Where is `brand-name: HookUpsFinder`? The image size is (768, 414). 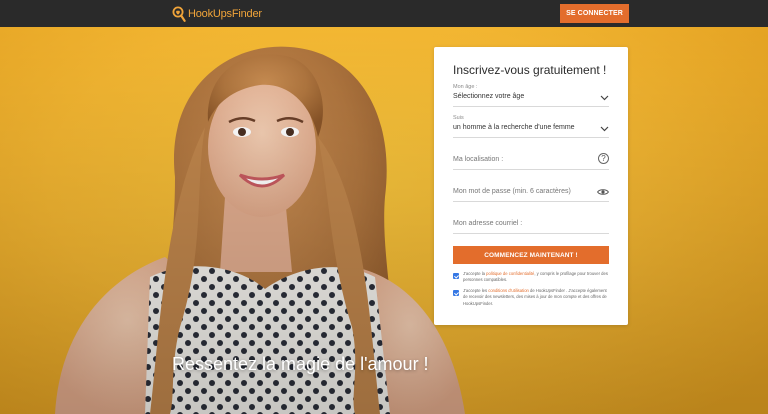 brand-name: HookUpsFinder is located at coordinates (225, 14).